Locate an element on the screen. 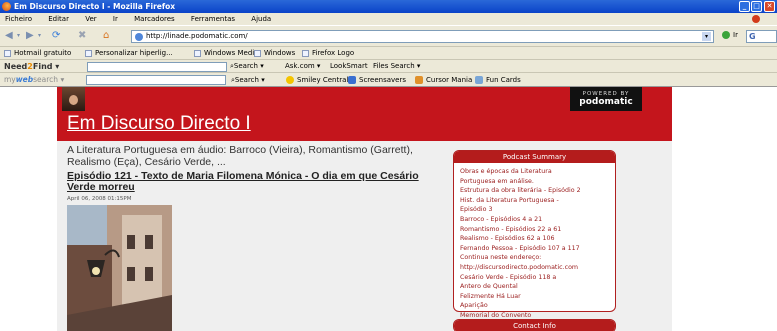 The width and height of the screenshot is (777, 331). back-arrow-icon: ◀ is located at coordinates (9, 36).